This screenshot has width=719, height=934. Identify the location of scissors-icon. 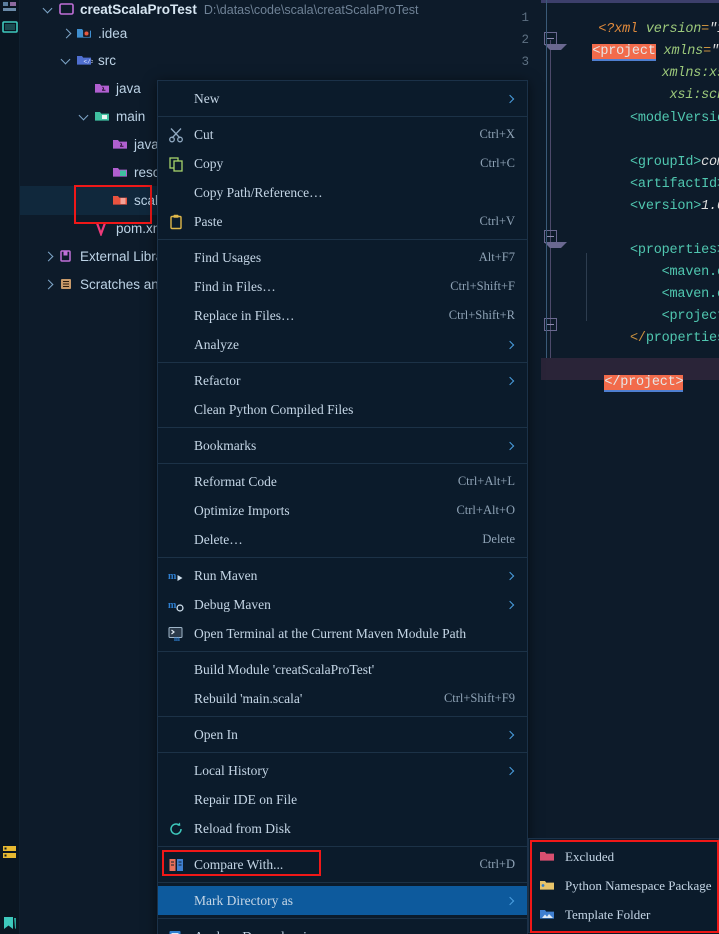
(178, 135).